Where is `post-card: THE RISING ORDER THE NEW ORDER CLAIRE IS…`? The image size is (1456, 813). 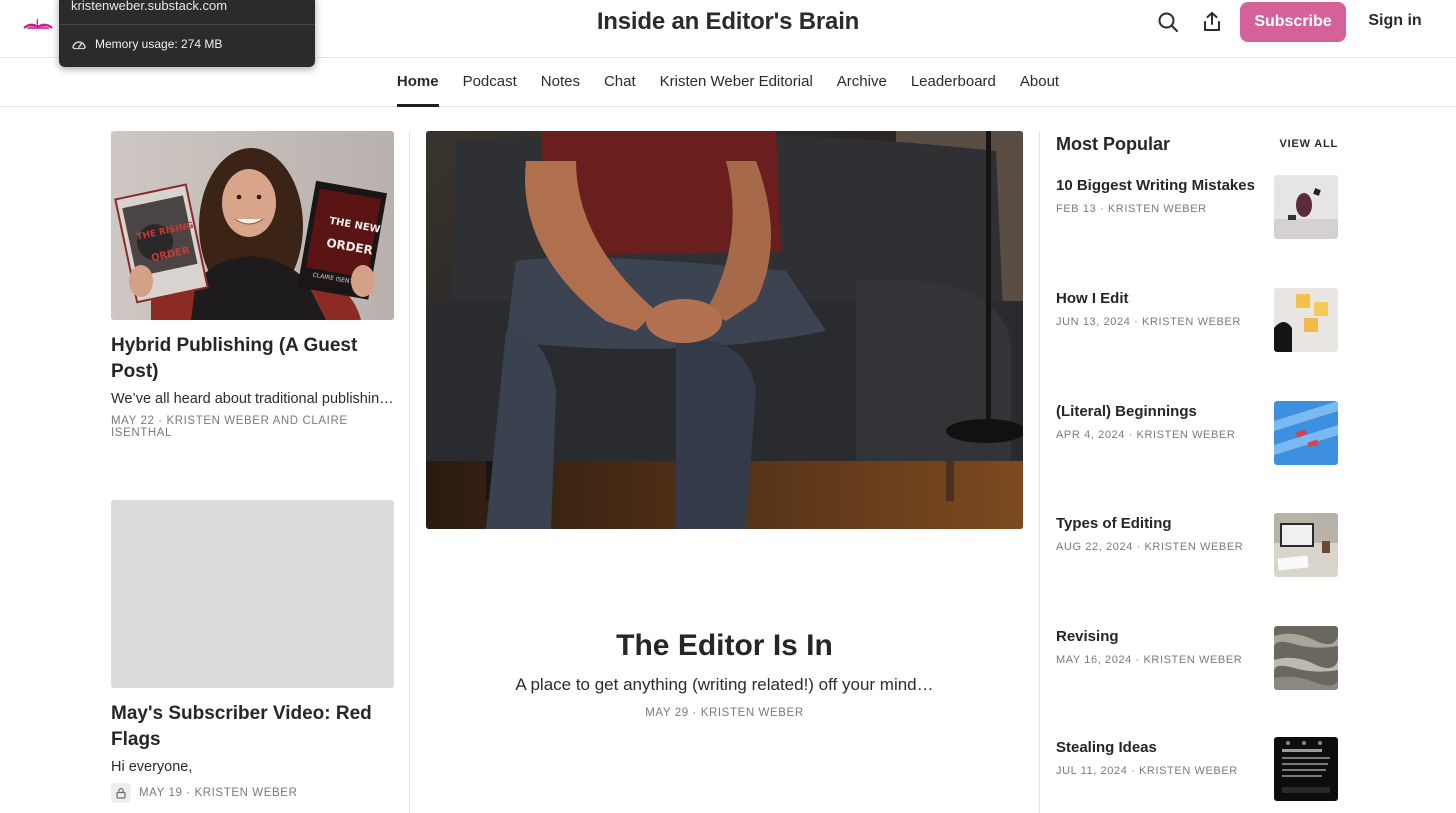
post-card: THE RISING ORDER THE NEW ORDER CLAIRE IS… is located at coordinates (252, 285).